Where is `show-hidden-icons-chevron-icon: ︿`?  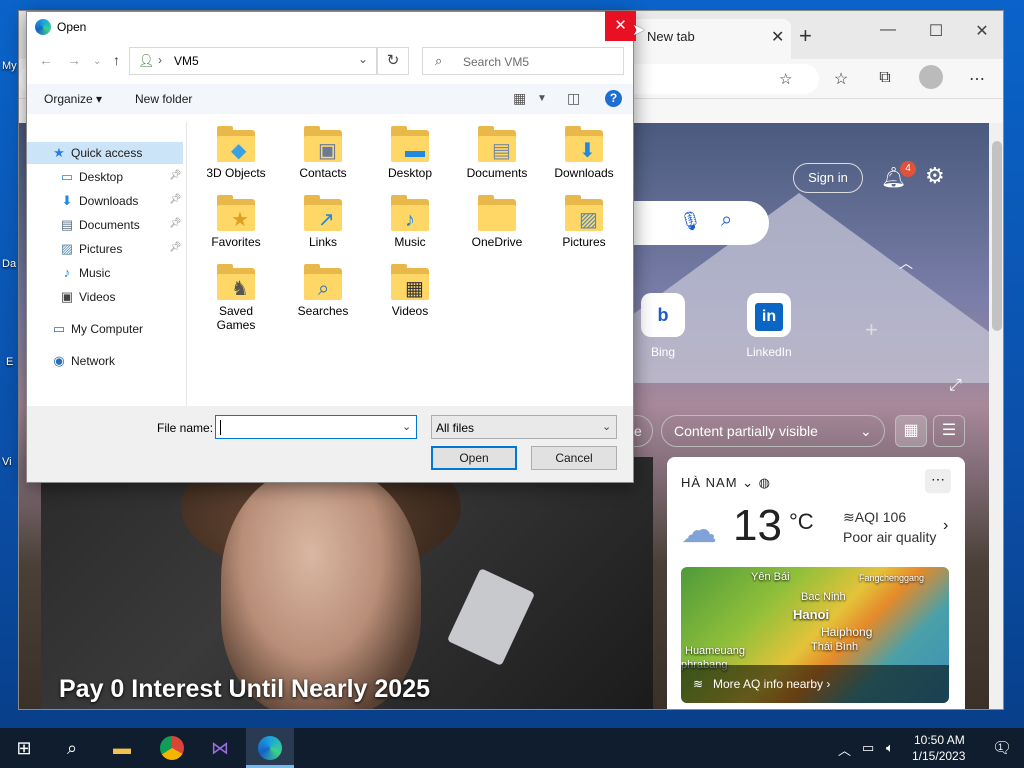
show-hidden-icons-chevron-icon: ︿ is located at coordinates (844, 749).